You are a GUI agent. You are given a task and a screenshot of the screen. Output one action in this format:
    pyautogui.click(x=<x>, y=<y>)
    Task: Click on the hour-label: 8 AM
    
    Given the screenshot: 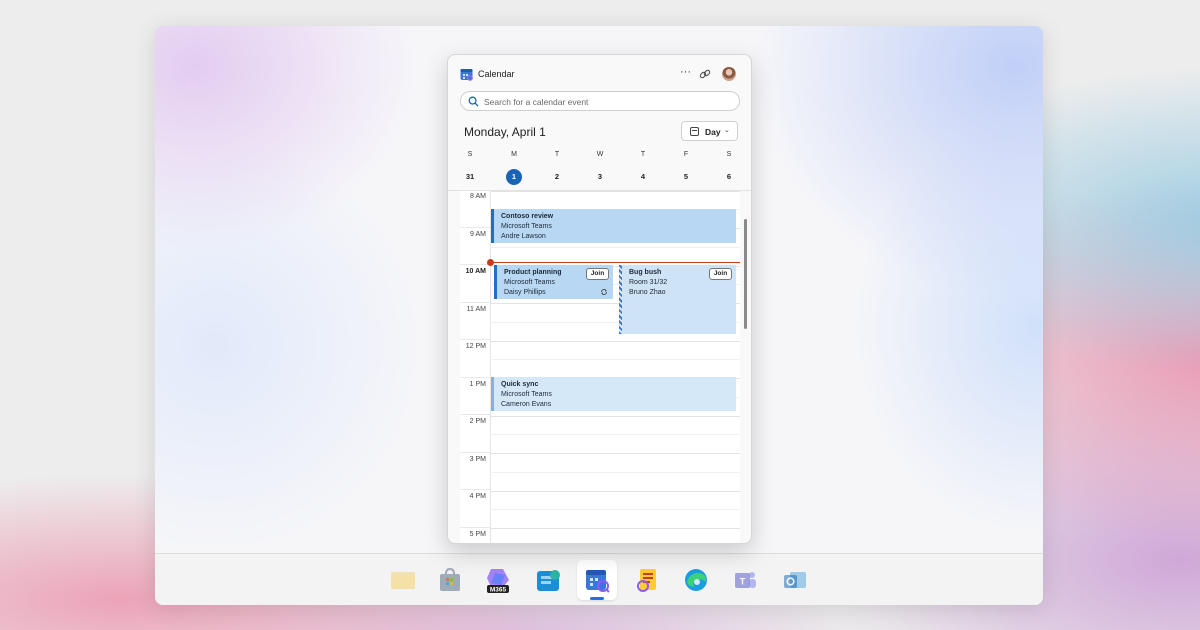 What is the action you would take?
    pyautogui.click(x=478, y=196)
    